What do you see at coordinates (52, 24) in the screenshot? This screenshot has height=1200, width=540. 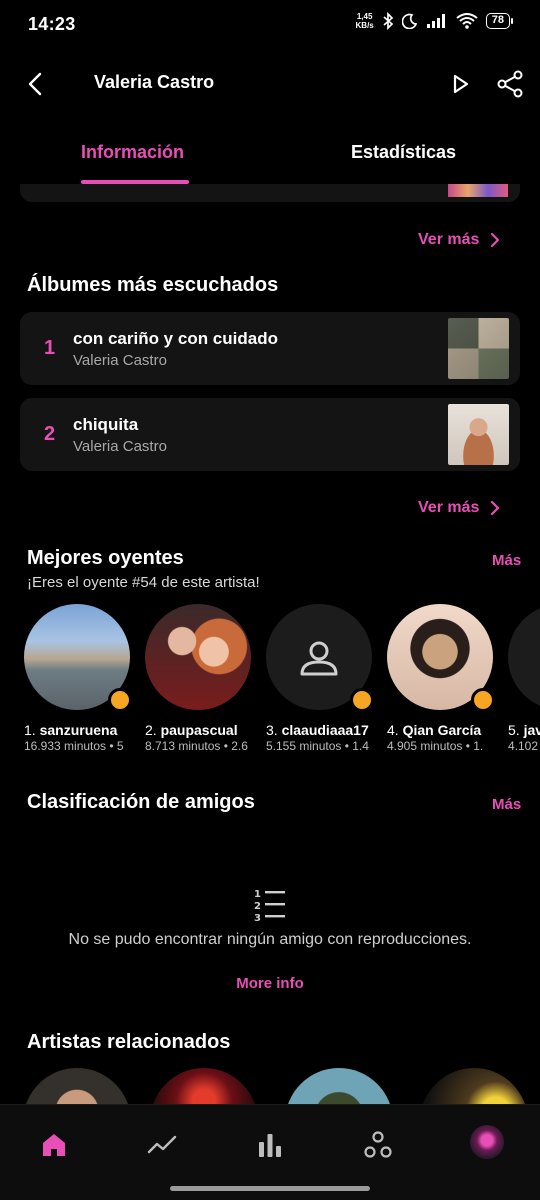 I see `status-time: 14:23` at bounding box center [52, 24].